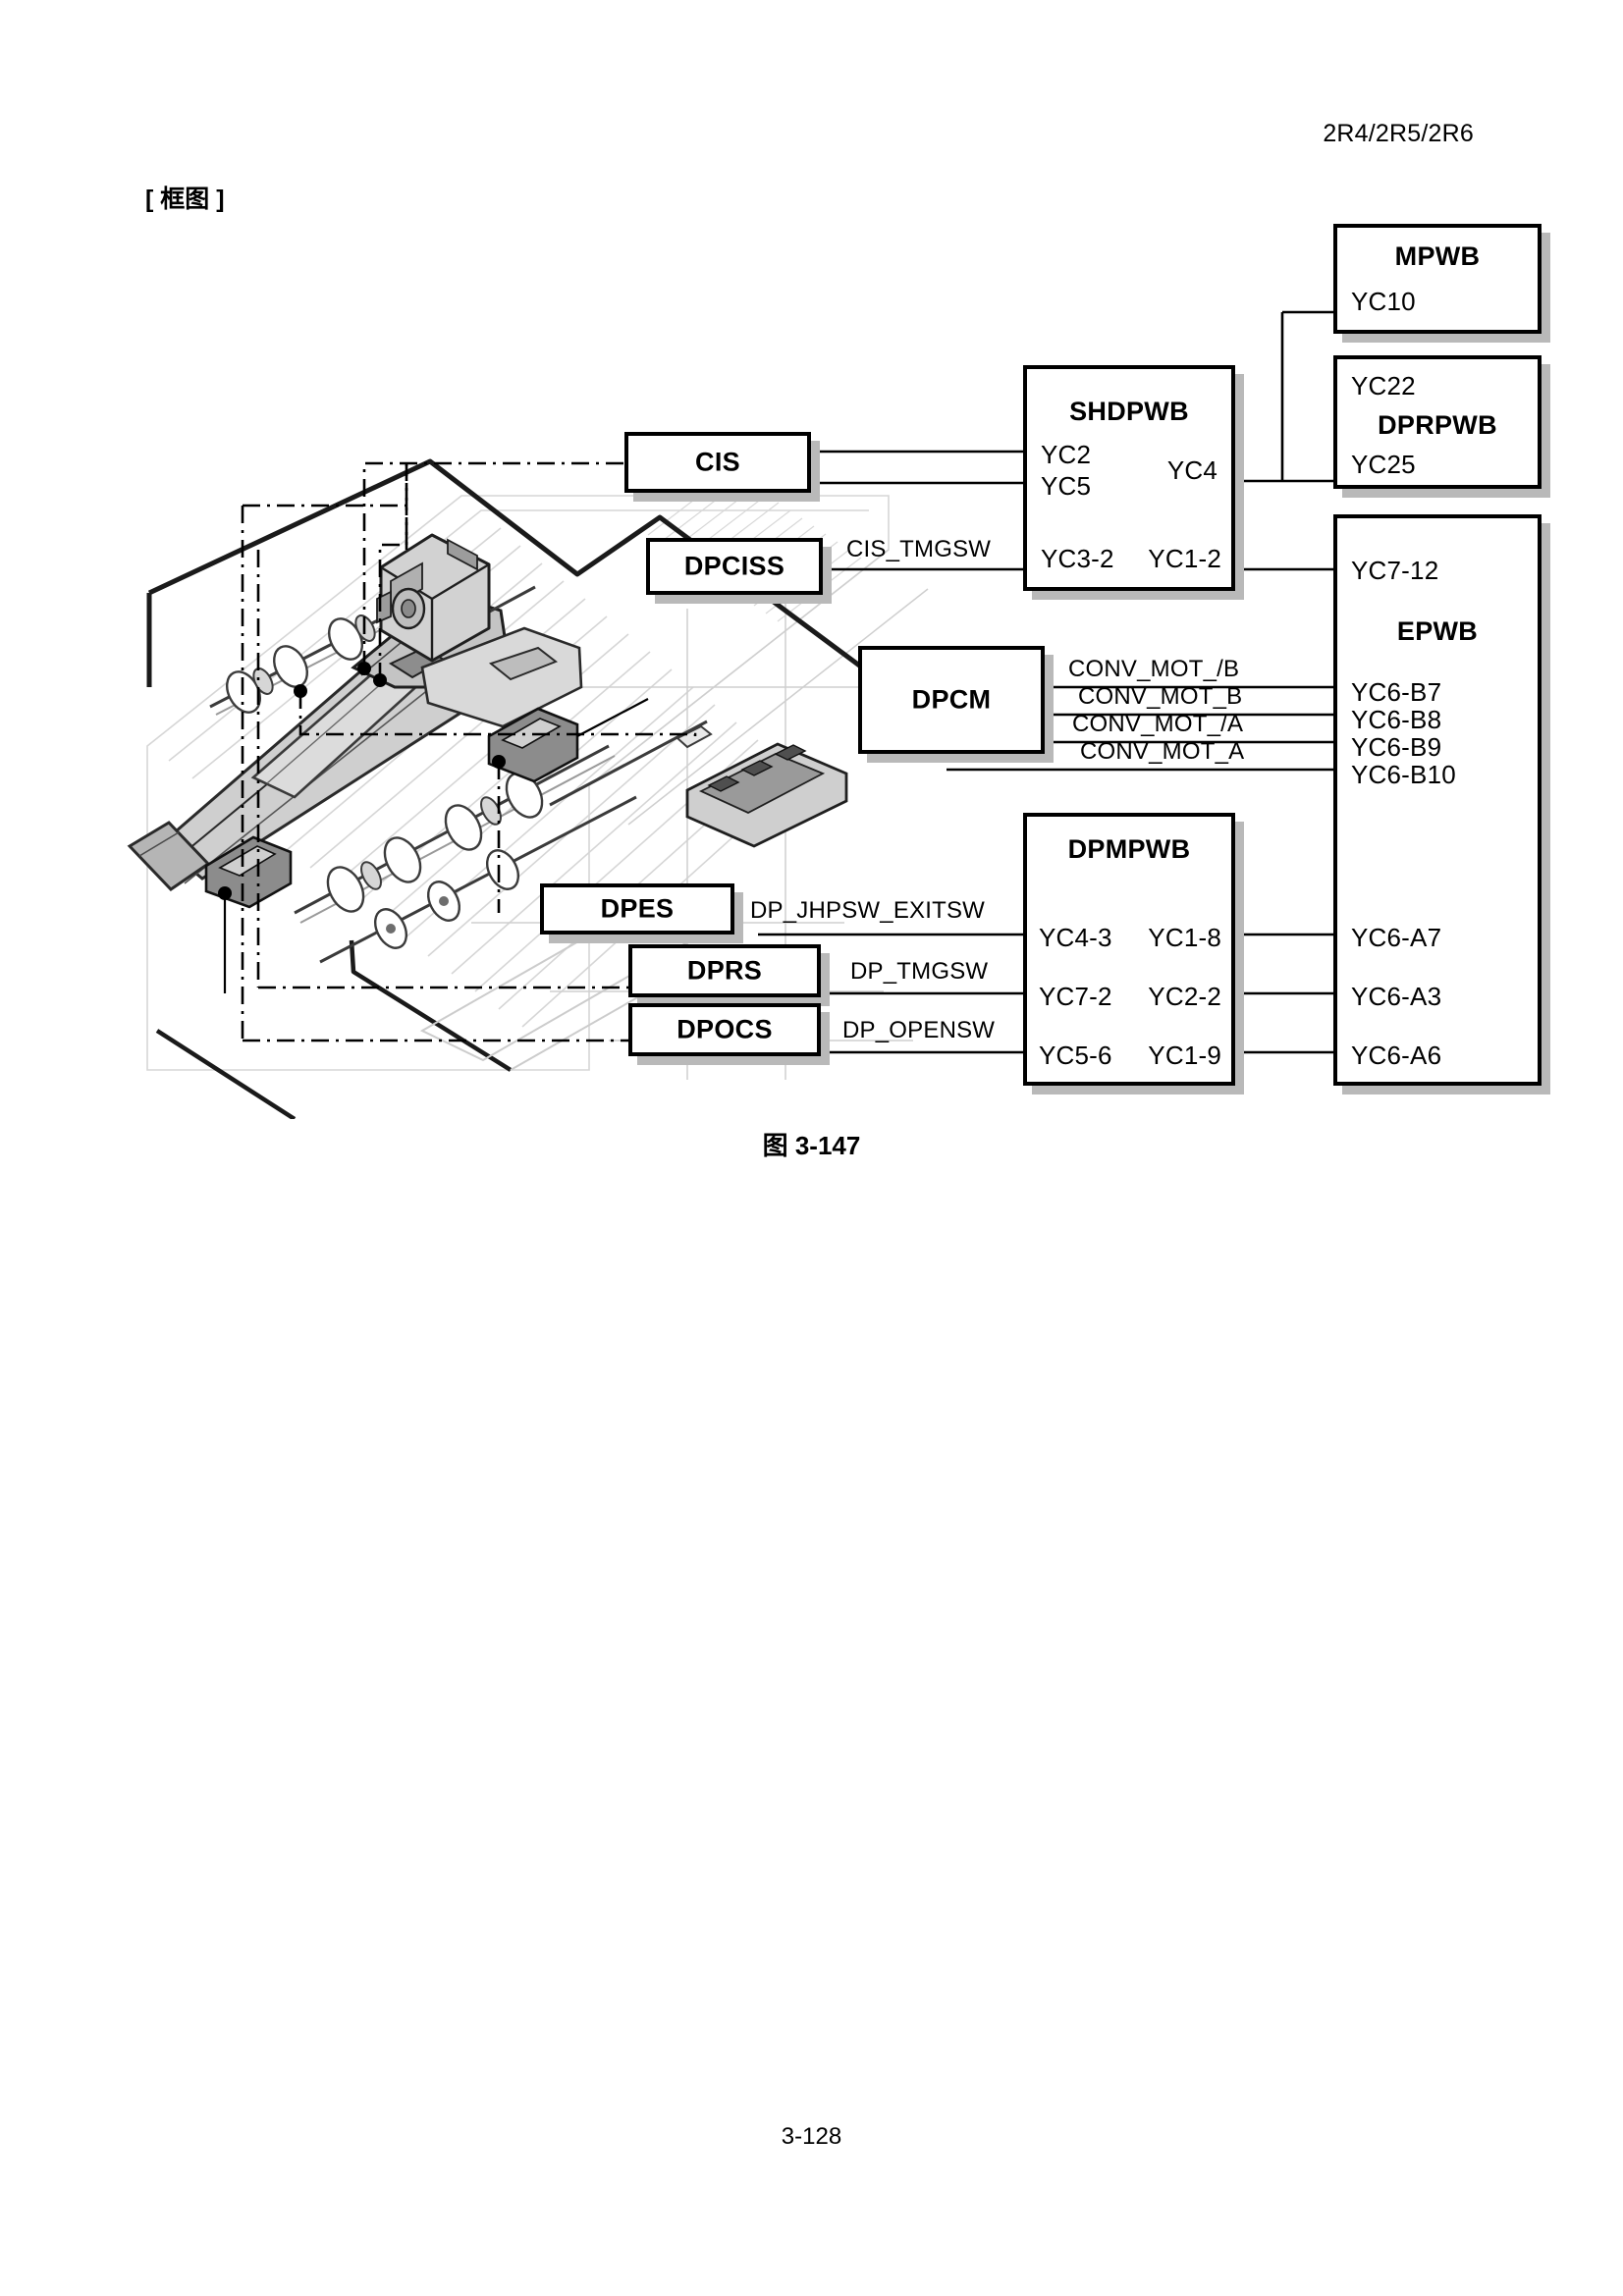 The width and height of the screenshot is (1623, 2296). Describe the element at coordinates (1066, 486) in the screenshot. I see `pin-shdpwb-yc5: YC5` at that location.